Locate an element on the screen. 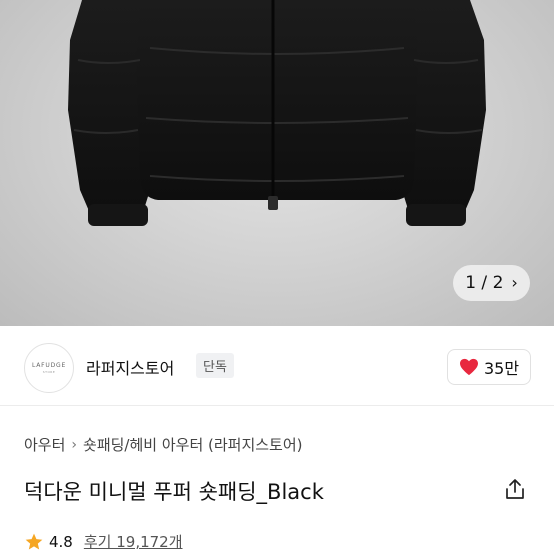 The height and width of the screenshot is (554, 554). store-name: 라퍼지스토어 is located at coordinates (130, 367).